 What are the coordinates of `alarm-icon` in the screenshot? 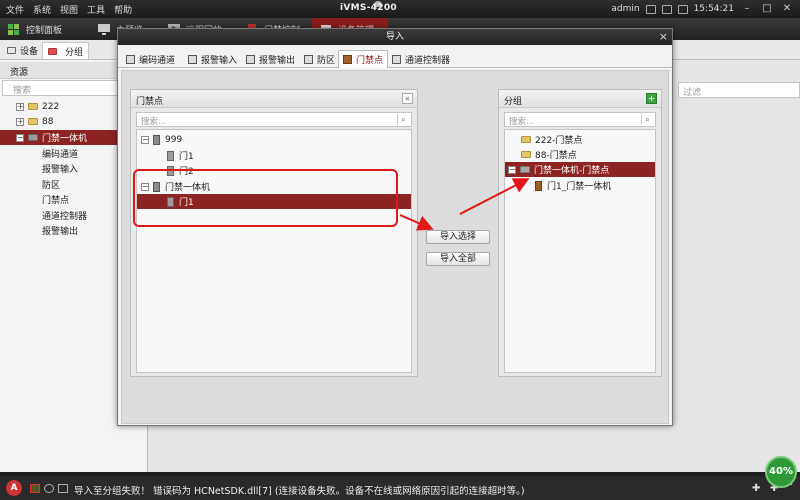 It's located at (35, 488).